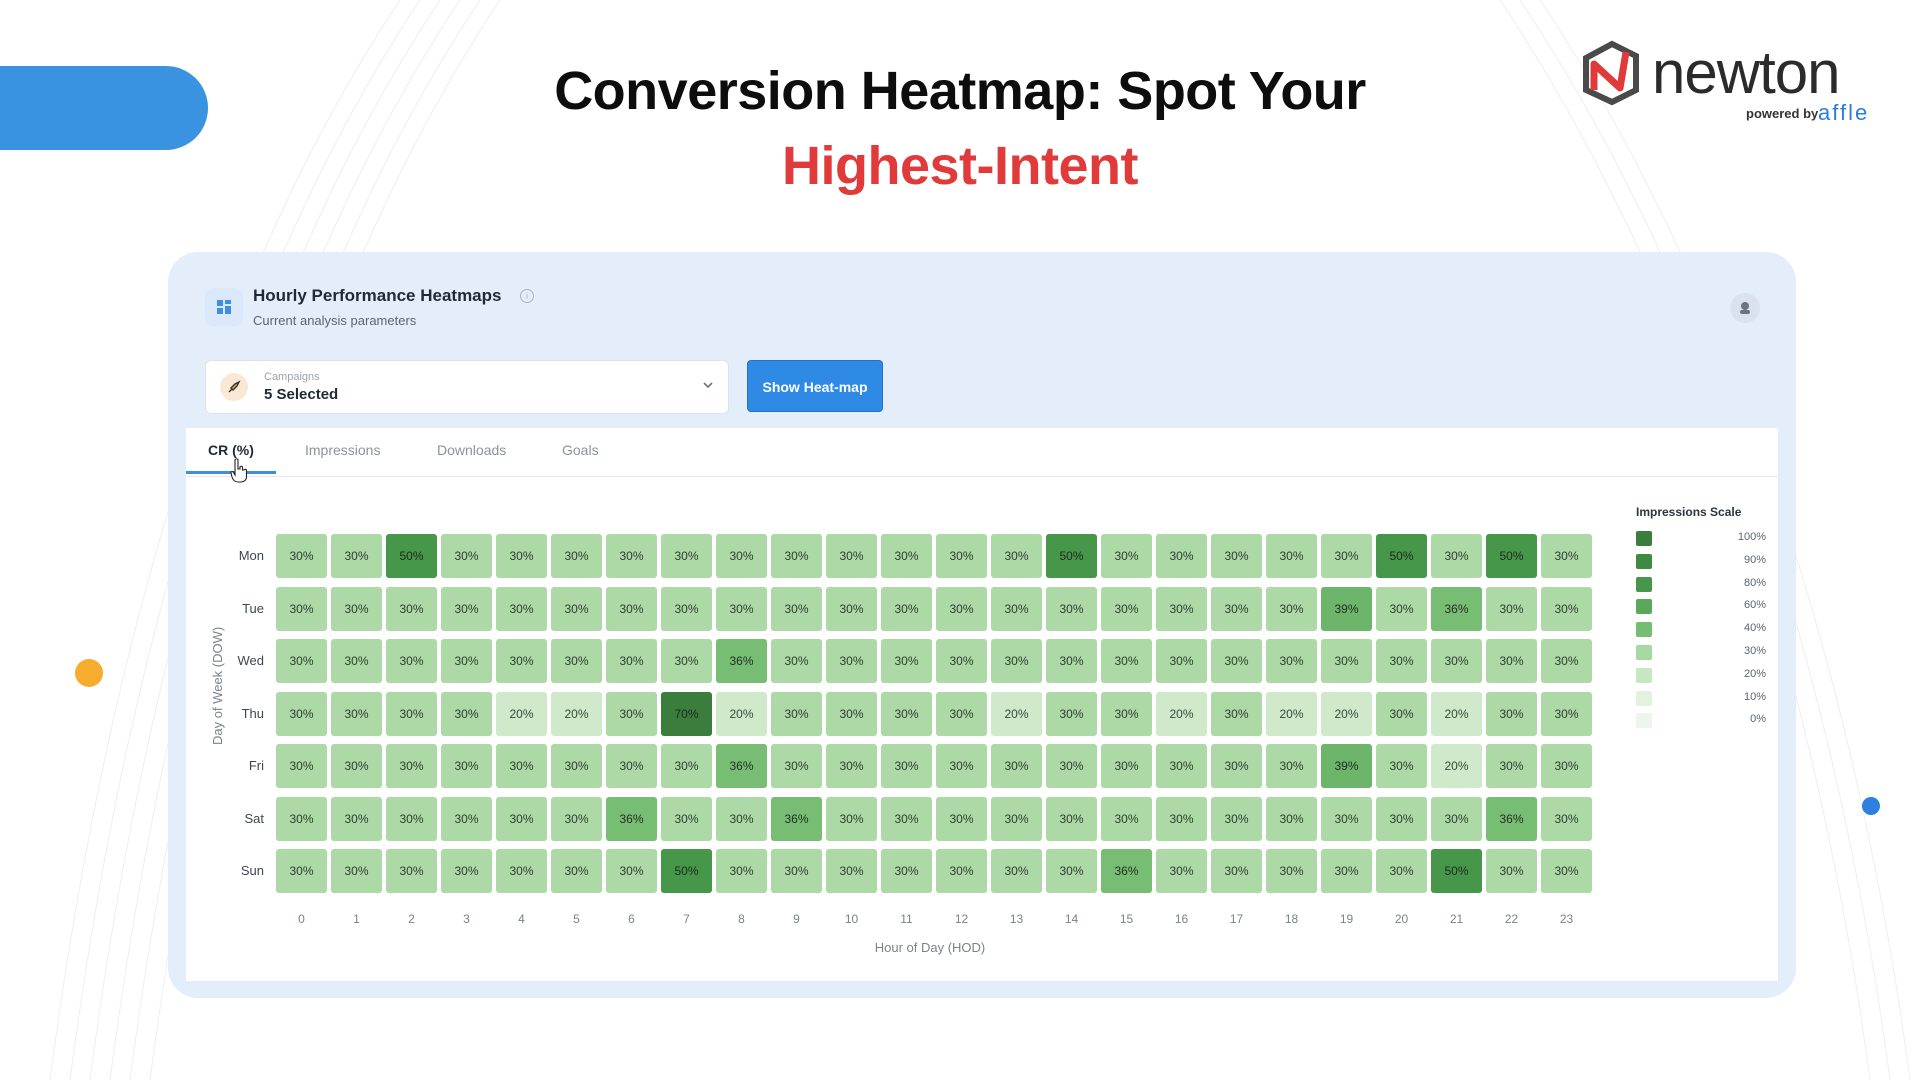  I want to click on campaigns-select: Campaigns 5 Selected, so click(467, 387).